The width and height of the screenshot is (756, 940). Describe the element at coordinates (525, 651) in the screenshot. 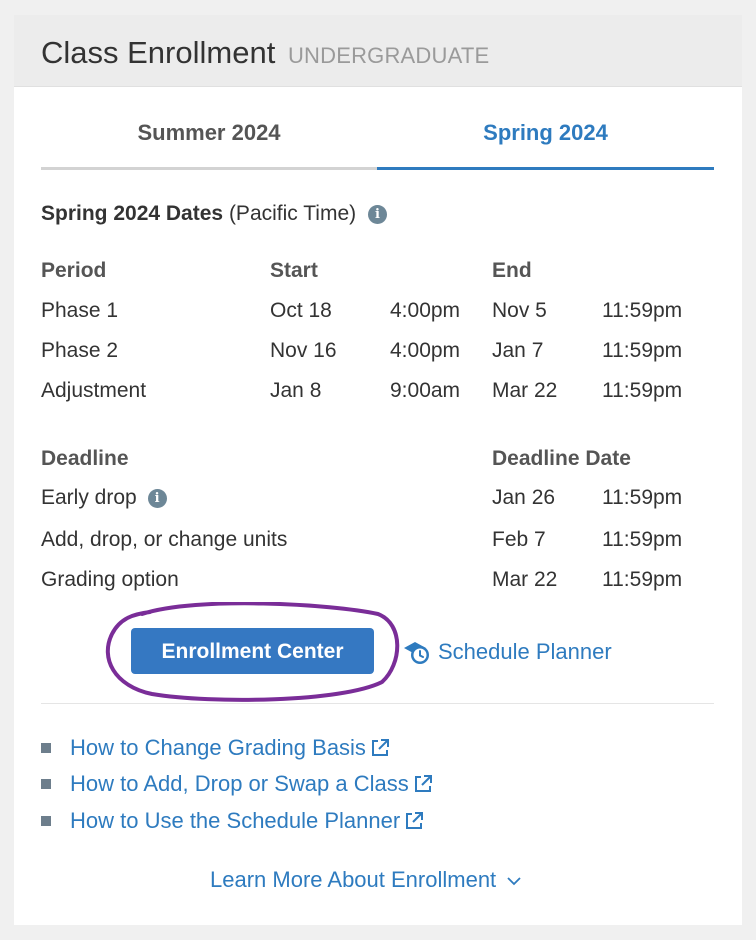

I see `schedule-planner-label: Schedule Planner` at that location.